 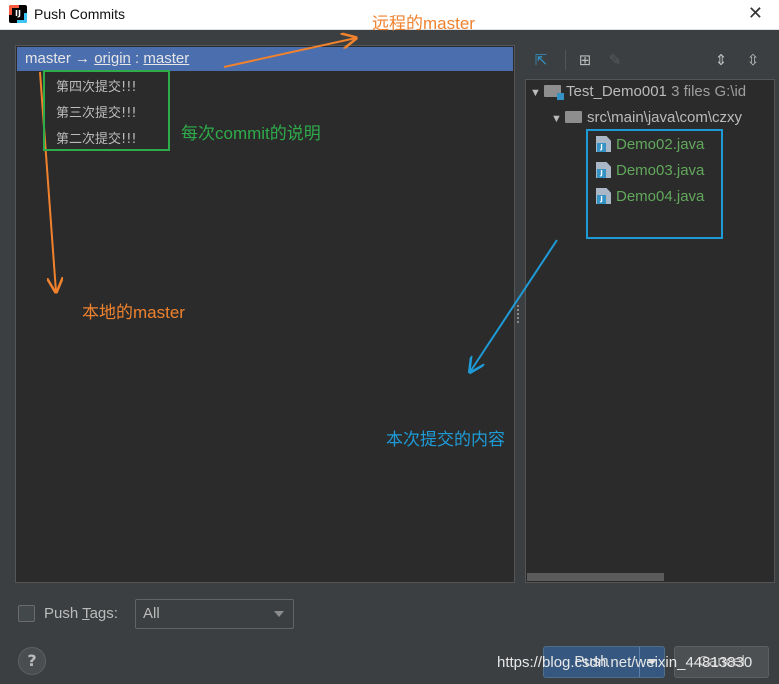 What do you see at coordinates (625, 662) in the screenshot?
I see `watermark: https://blog.csdn.net/weixin_44813830` at bounding box center [625, 662].